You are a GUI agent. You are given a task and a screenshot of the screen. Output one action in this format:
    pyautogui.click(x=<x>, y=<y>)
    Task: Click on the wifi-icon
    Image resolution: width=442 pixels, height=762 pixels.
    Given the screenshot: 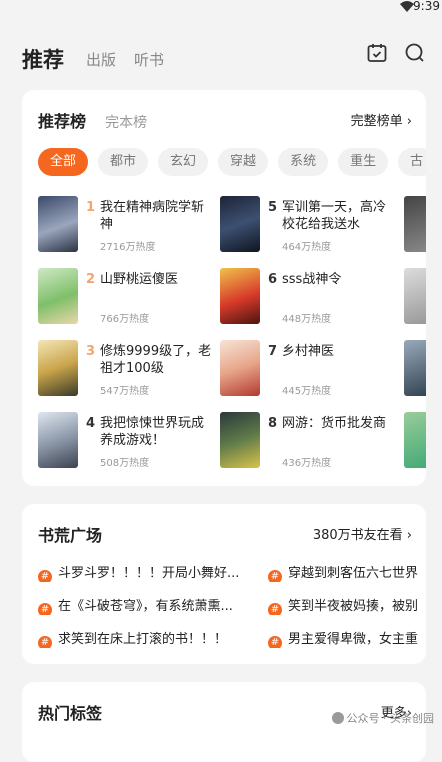 What is the action you would take?
    pyautogui.click(x=407, y=6)
    